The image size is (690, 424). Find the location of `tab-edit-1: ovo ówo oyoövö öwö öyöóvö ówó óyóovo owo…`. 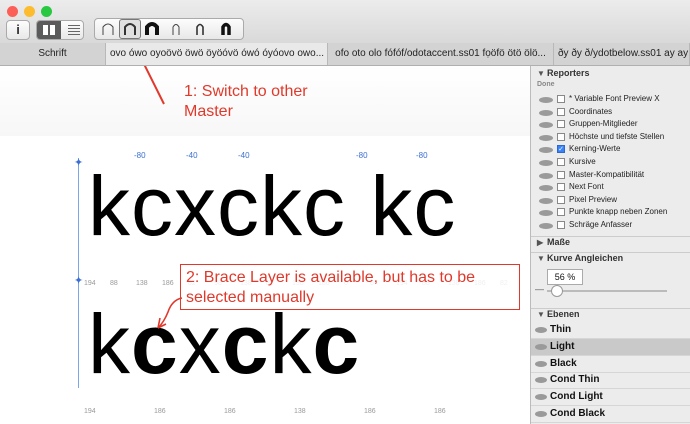

tab-edit-1: ovo ówo oyoövö öwö öyöóvö ówó óyóovo owo… is located at coordinates (217, 54).